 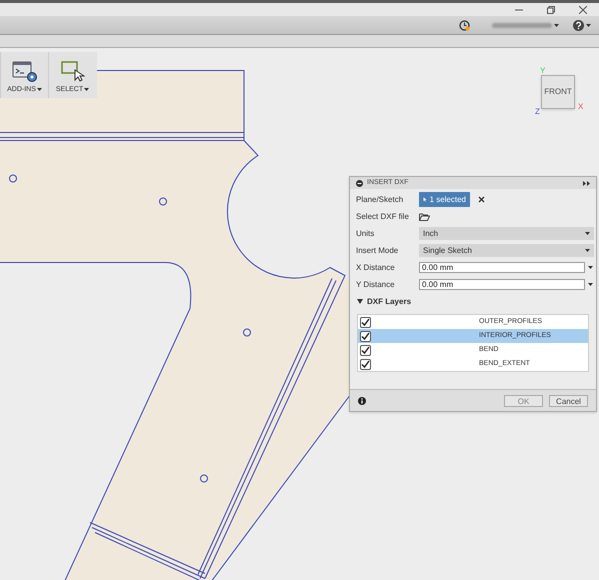 I want to click on collapse-icon, so click(x=359, y=183).